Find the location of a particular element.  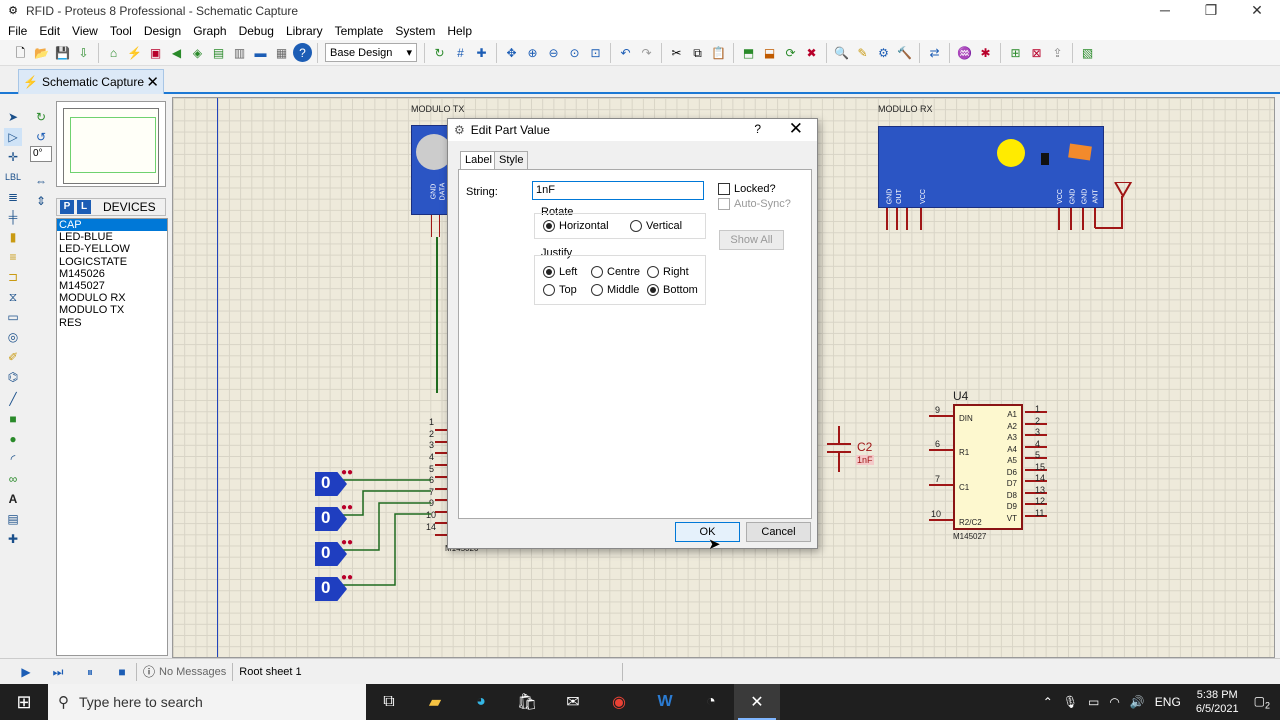

search-tag-icon: ♒ is located at coordinates (964, 52).